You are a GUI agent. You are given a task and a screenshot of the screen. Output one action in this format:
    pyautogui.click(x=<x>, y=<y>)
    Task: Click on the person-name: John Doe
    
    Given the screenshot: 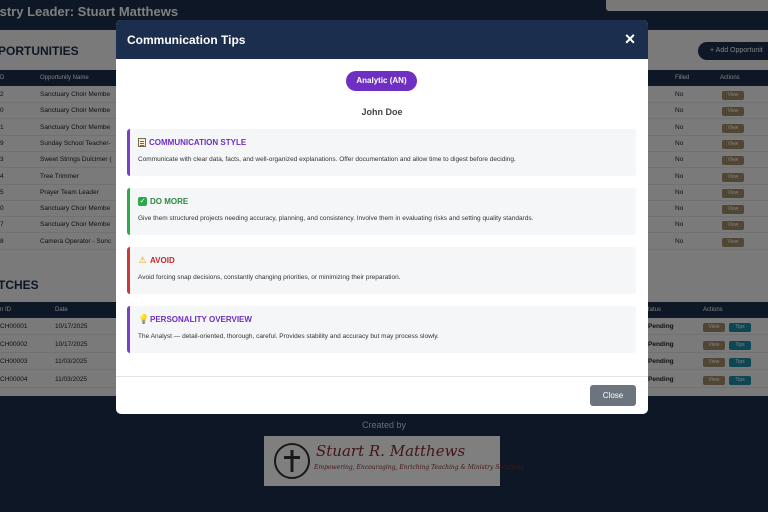 What is the action you would take?
    pyautogui.click(x=382, y=112)
    